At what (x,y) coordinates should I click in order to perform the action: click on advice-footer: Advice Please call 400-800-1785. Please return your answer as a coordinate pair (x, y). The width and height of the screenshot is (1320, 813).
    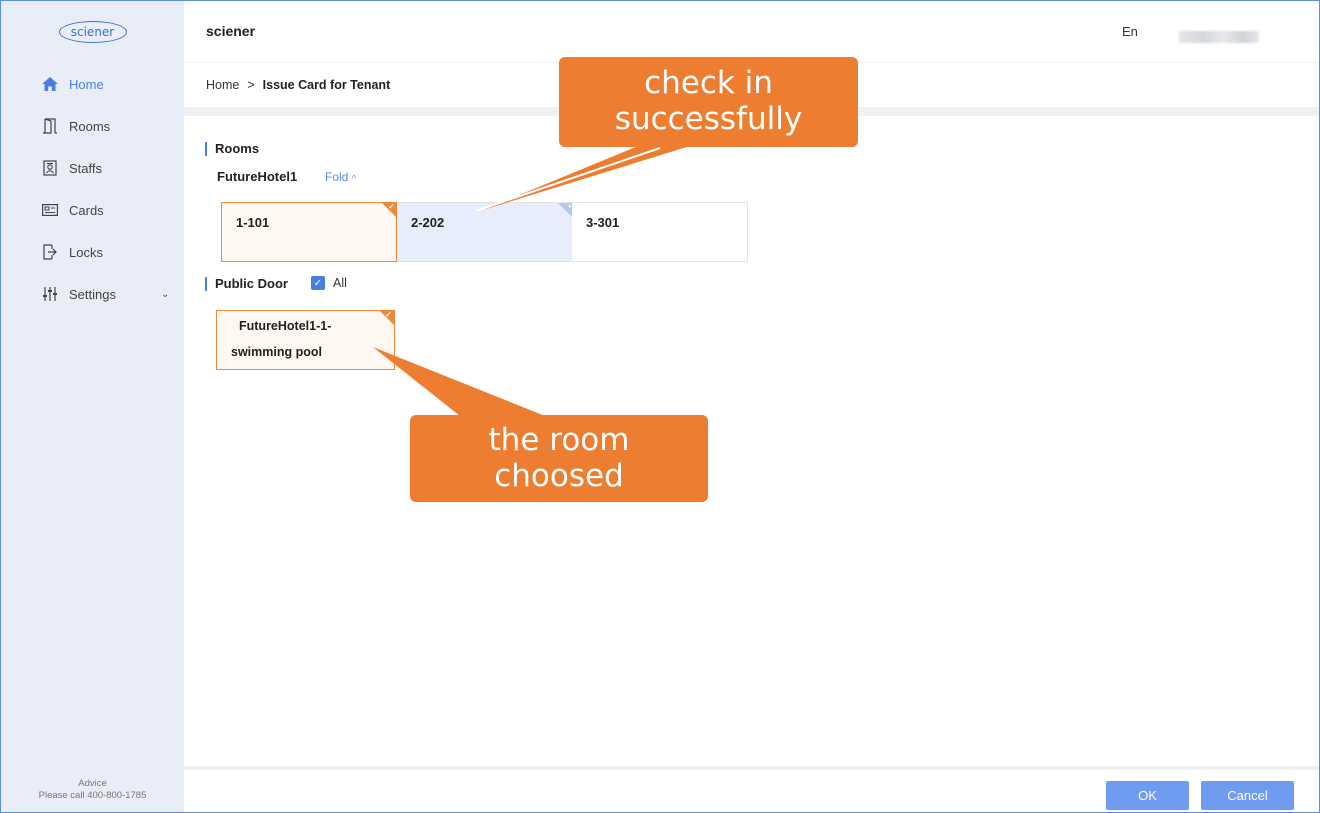
    Looking at the image, I should click on (92, 790).